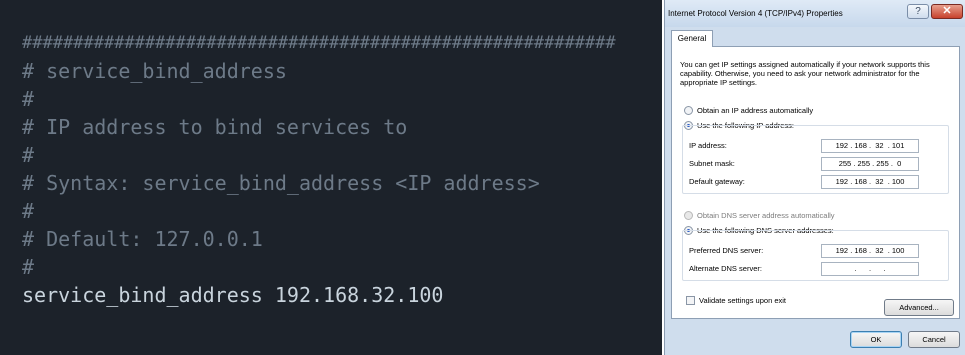 Image resolution: width=965 pixels, height=355 pixels. What do you see at coordinates (688, 215) in the screenshot?
I see `radio-button-disabled-icon` at bounding box center [688, 215].